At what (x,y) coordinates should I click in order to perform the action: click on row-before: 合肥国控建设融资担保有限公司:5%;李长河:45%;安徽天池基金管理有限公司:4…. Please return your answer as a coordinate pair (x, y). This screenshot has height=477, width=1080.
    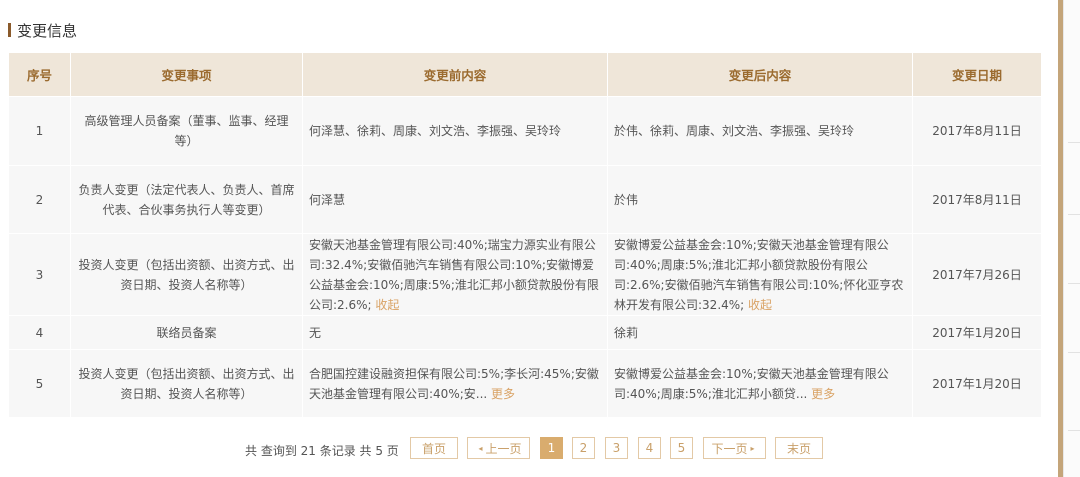
    Looking at the image, I should click on (454, 383).